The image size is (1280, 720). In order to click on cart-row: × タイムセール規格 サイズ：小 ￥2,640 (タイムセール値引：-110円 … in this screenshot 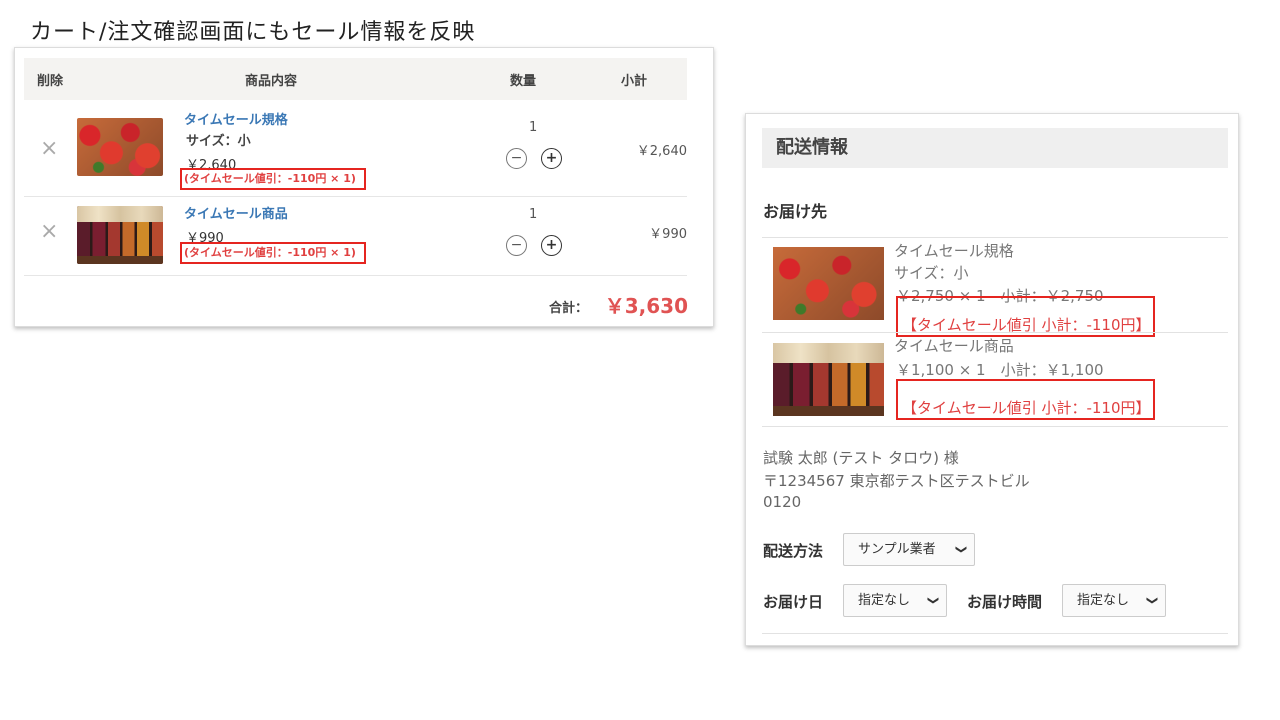, I will do `click(355, 148)`.